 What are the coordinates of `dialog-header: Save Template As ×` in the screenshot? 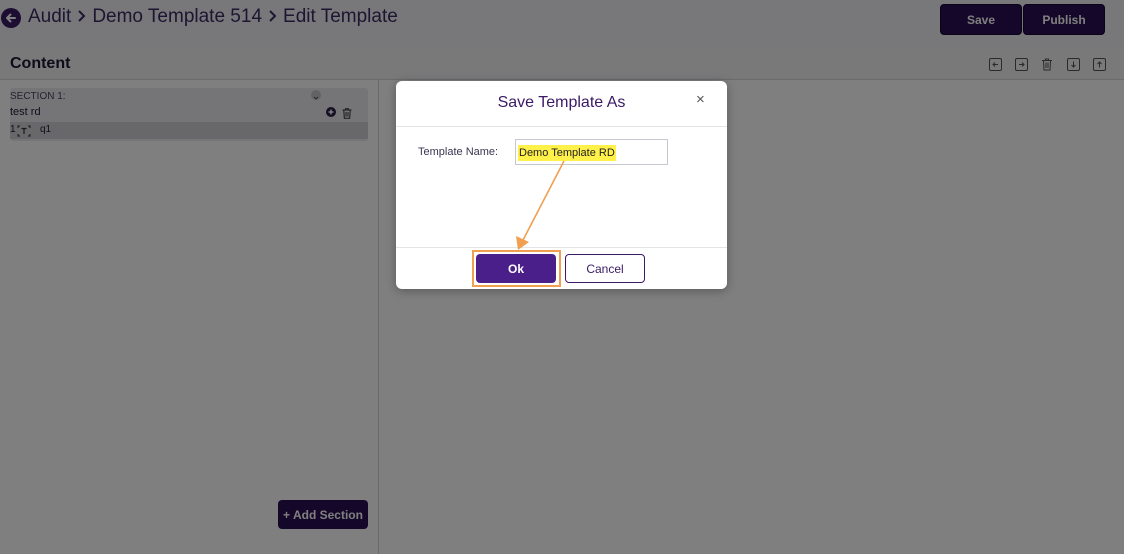 It's located at (561, 104).